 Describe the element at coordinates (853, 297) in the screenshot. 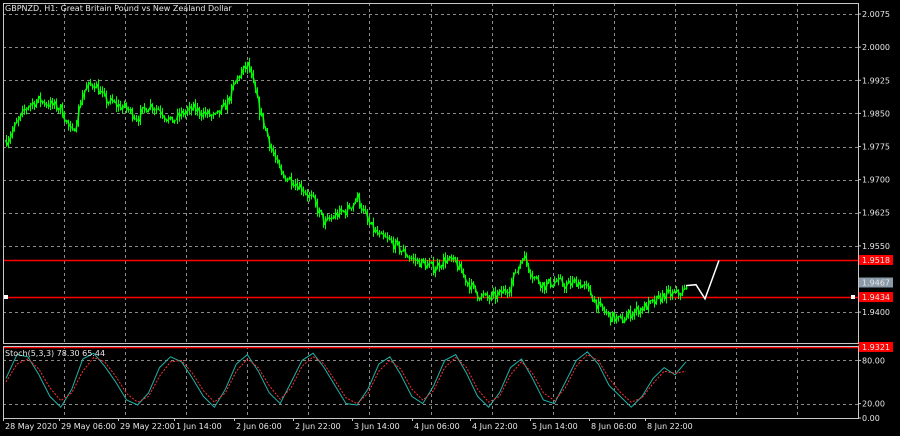

I see `level-handle-right` at that location.